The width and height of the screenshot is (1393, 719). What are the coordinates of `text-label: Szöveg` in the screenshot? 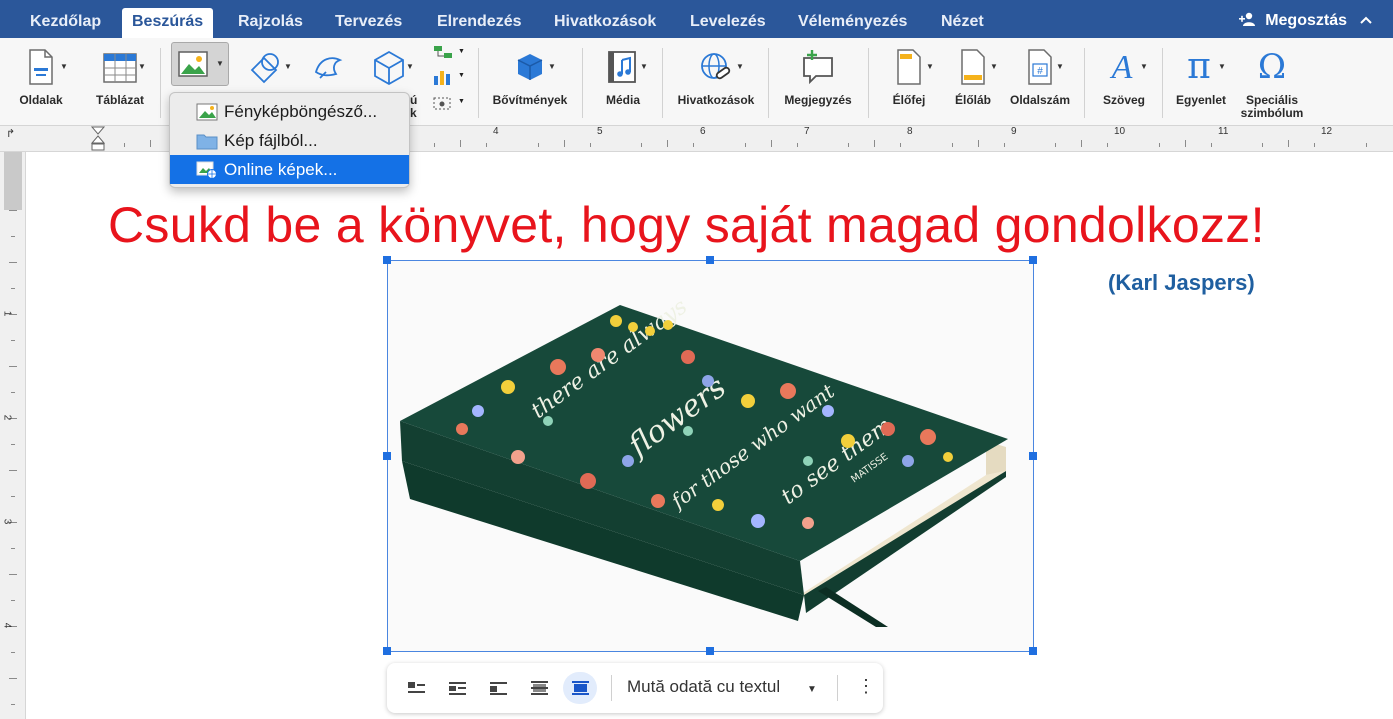 It's located at (1123, 100).